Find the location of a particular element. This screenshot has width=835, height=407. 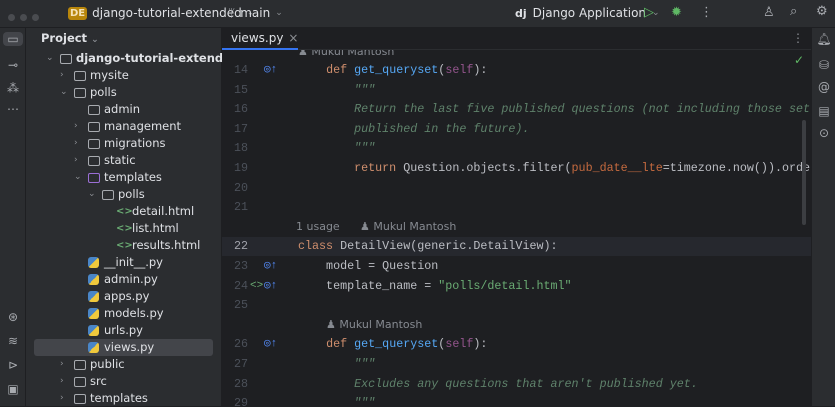

tree-item: ⌄django-tutorial-extended~/Pyc is located at coordinates (146, 58).